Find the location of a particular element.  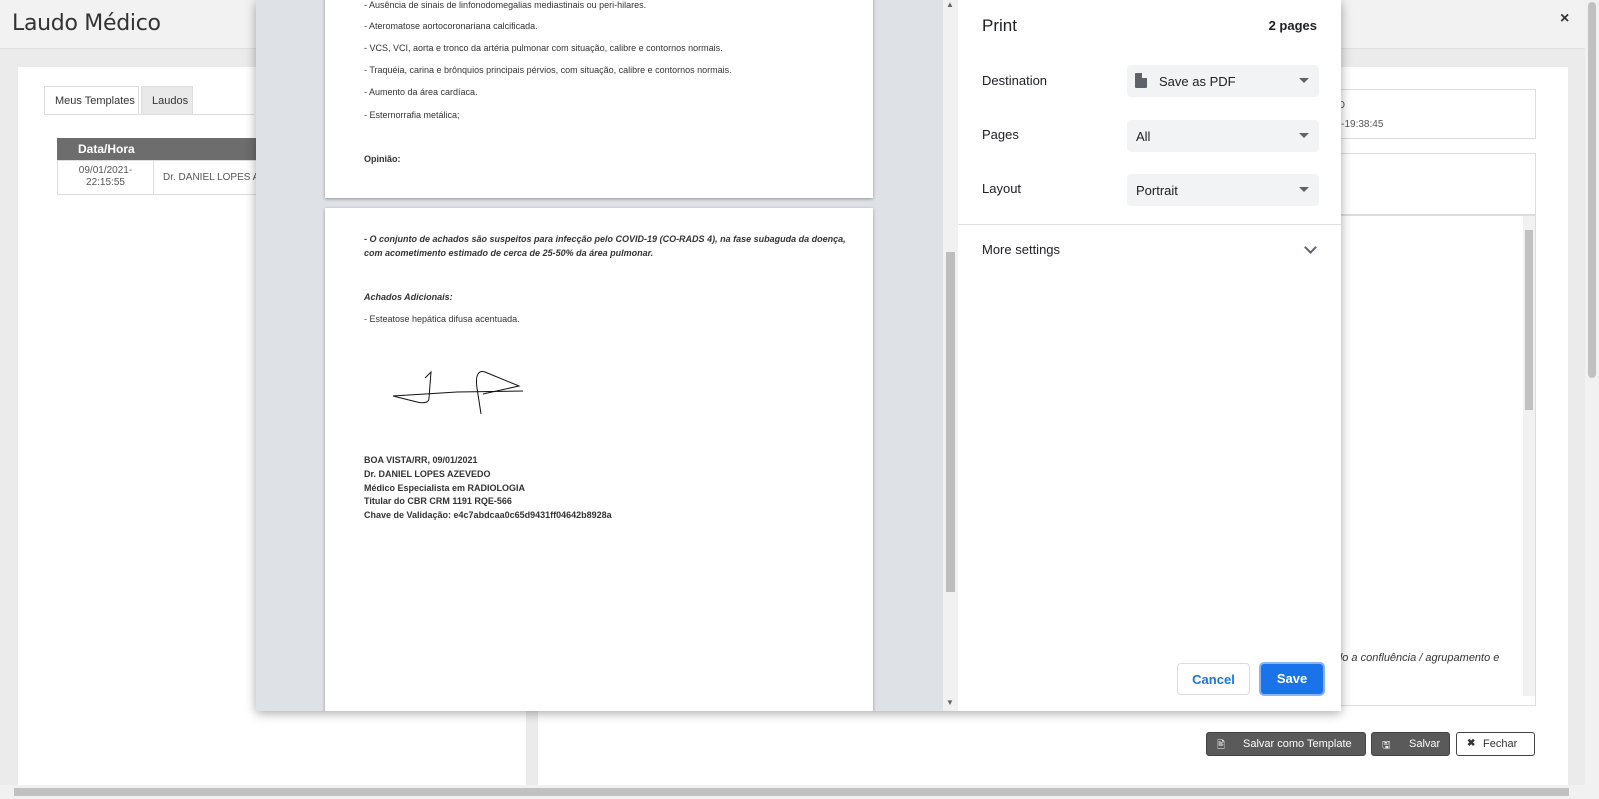

date-text: 09/01/2021- is located at coordinates (105, 170).